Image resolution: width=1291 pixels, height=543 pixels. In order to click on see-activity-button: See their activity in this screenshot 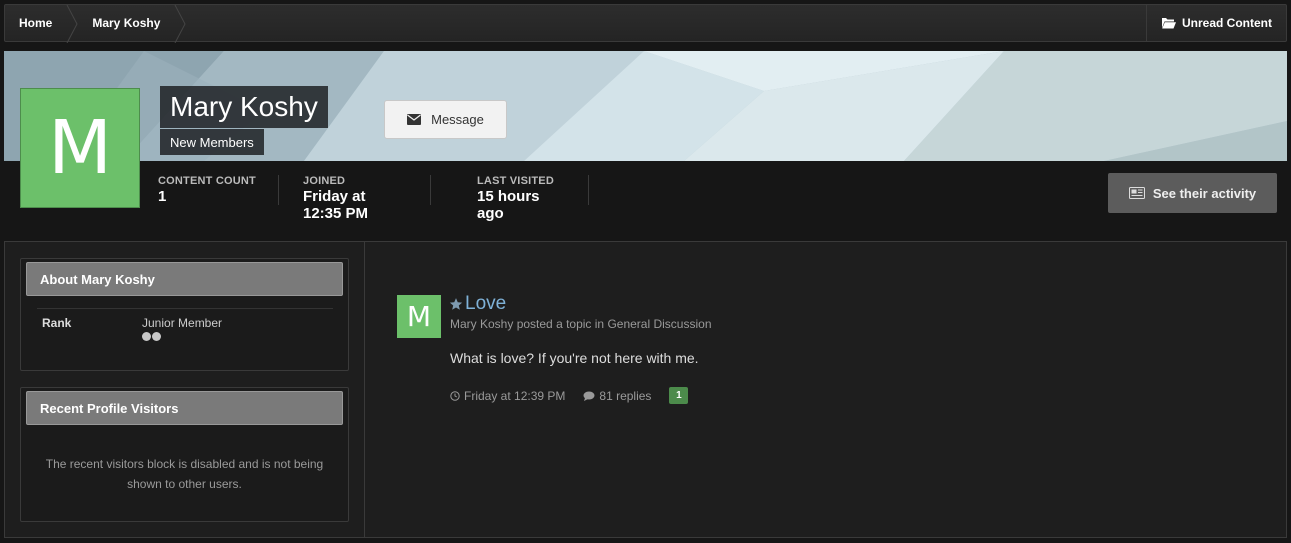, I will do `click(1192, 193)`.